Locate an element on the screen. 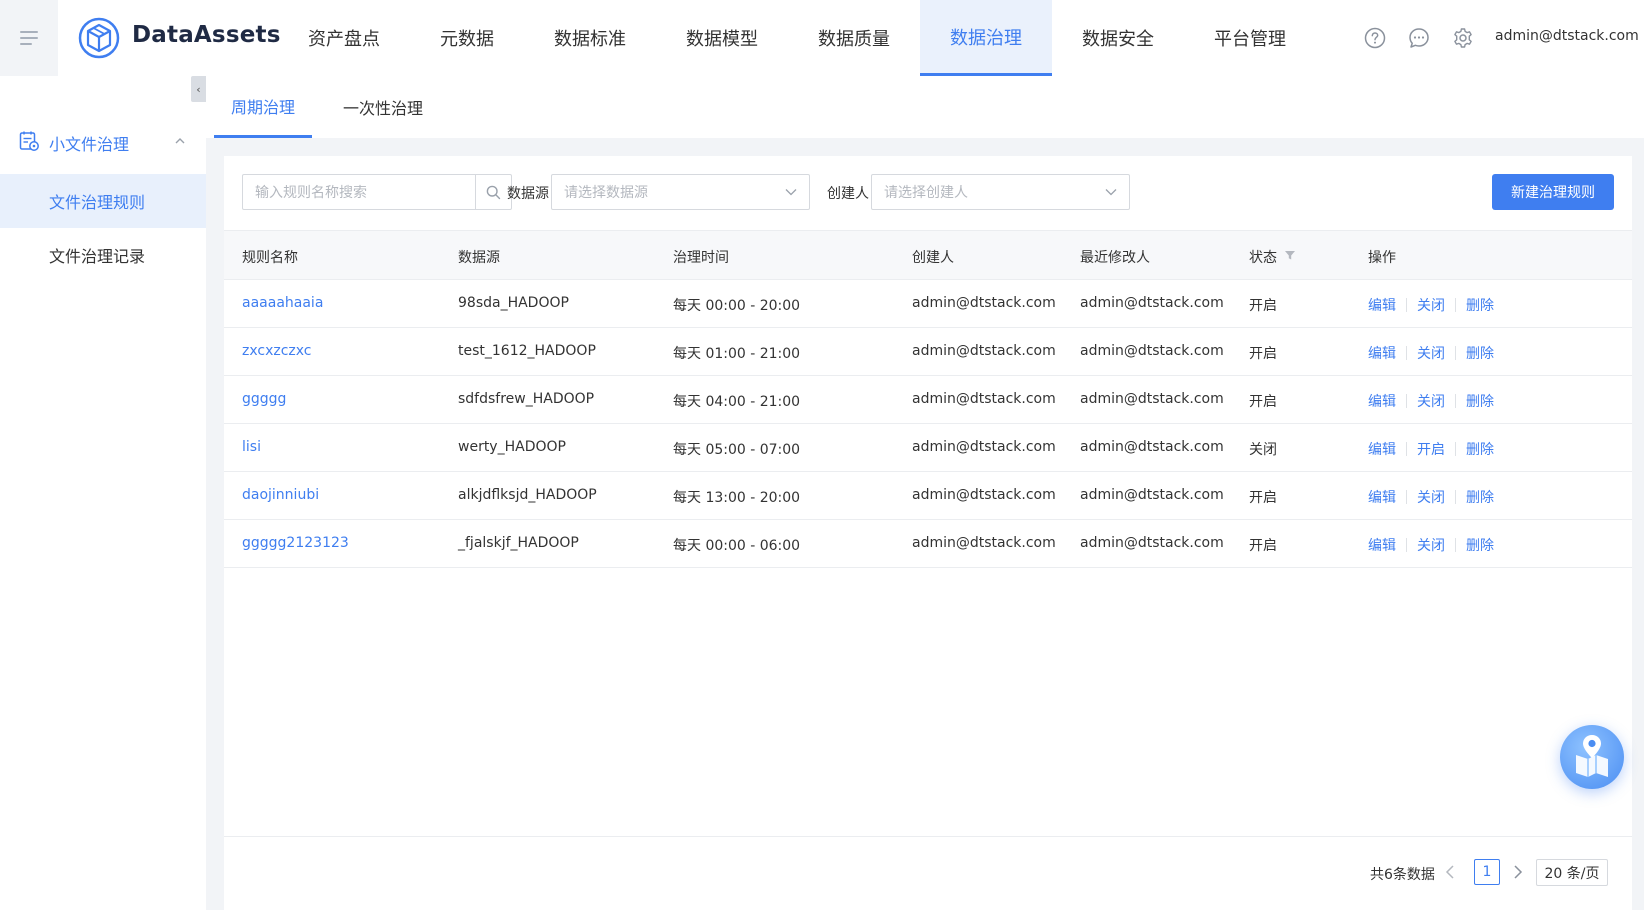 The width and height of the screenshot is (1644, 910). help-icon is located at coordinates (1375, 38).